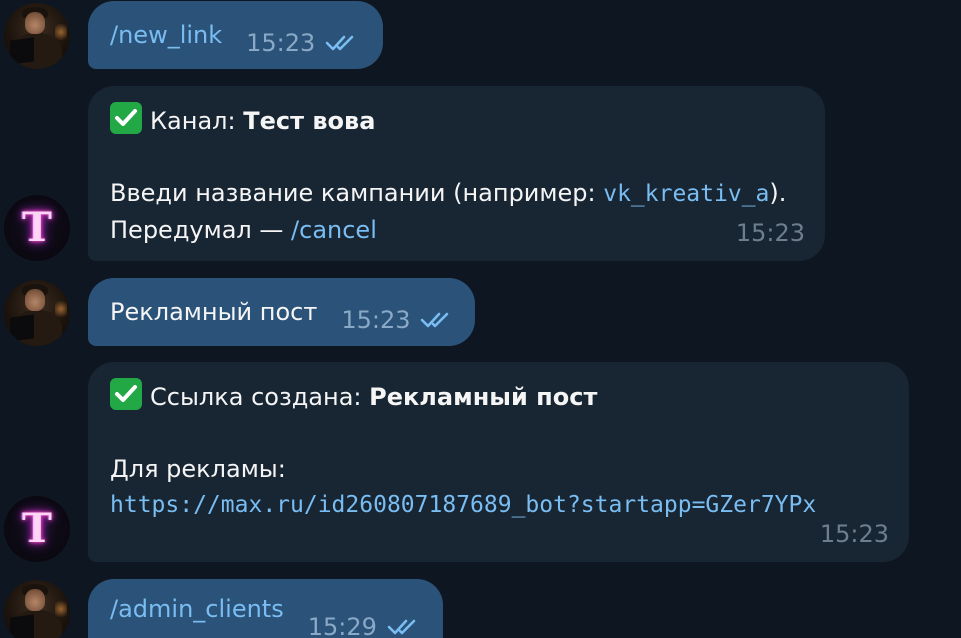  I want to click on outgoing-message-bubble: /admin_clients 15:29, so click(265, 608).